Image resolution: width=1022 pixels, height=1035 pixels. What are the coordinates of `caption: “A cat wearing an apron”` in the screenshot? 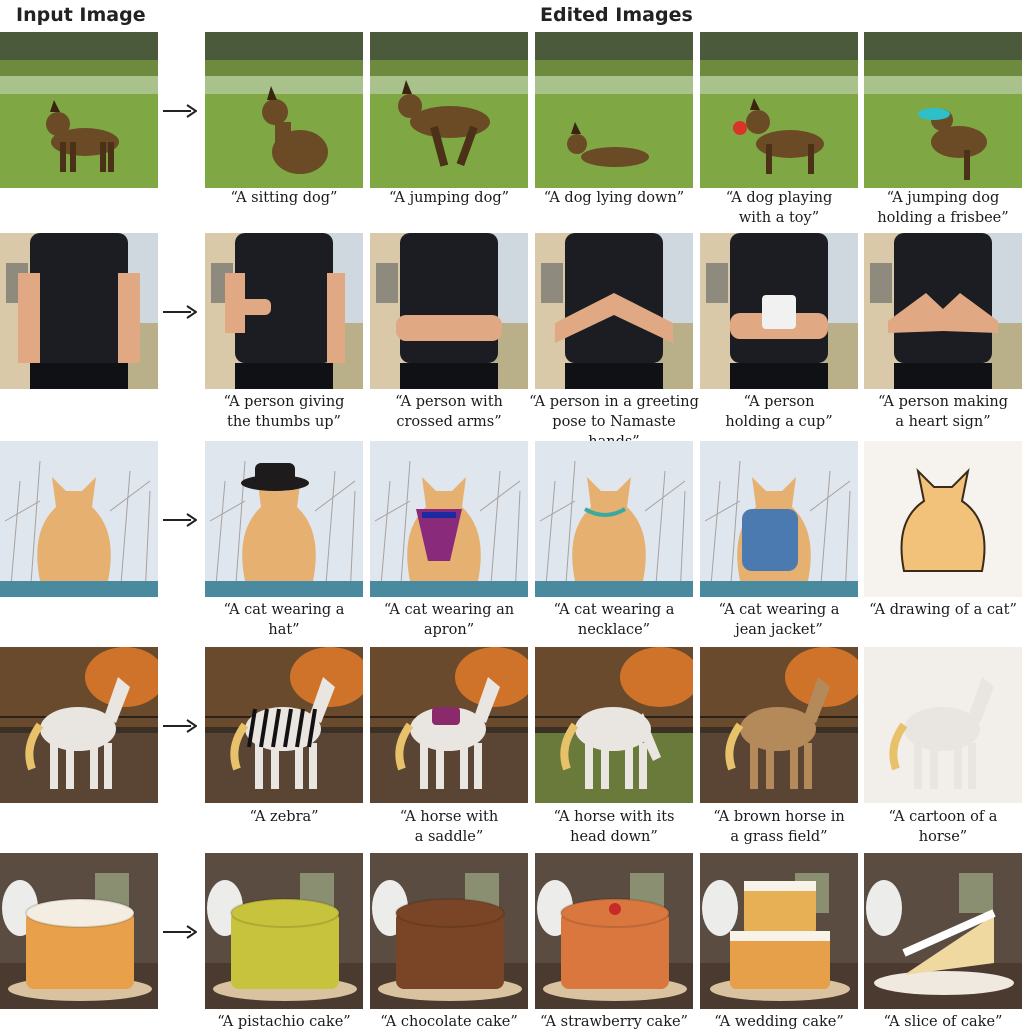 It's located at (449, 620).